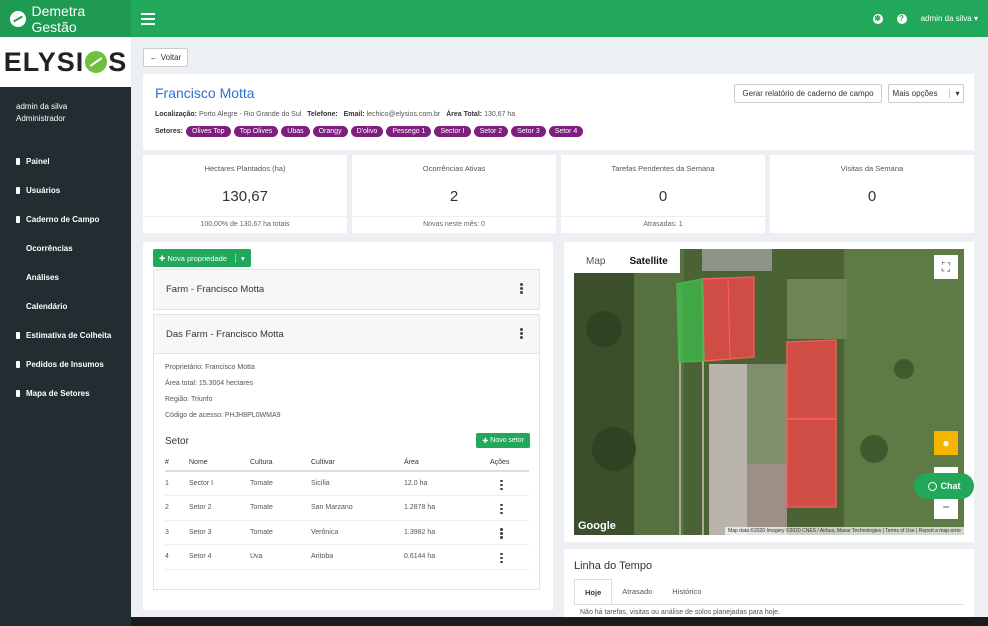 The image size is (988, 626). What do you see at coordinates (946, 267) in the screenshot?
I see `fullscreen-icon: ⛶` at bounding box center [946, 267].